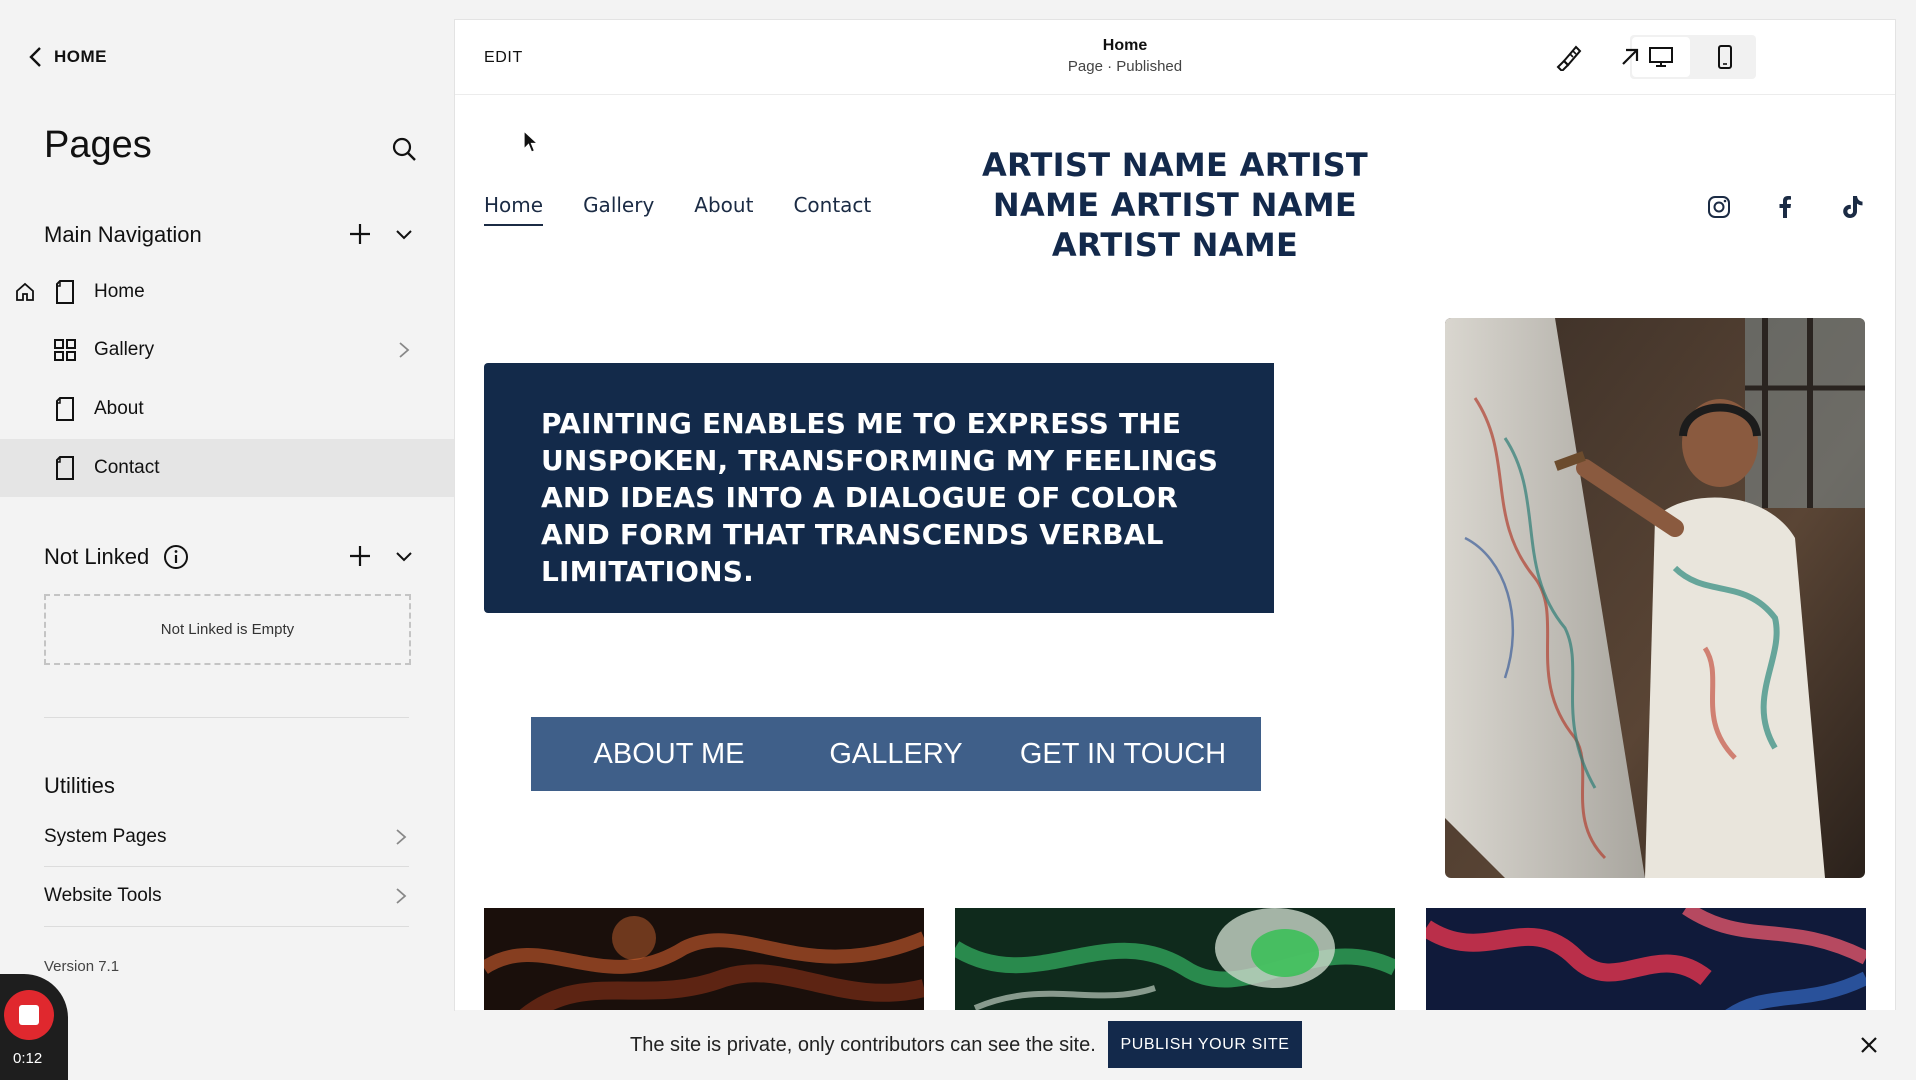  Describe the element at coordinates (677, 209) in the screenshot. I see `site-navigation: Home Gallery About Contact` at that location.